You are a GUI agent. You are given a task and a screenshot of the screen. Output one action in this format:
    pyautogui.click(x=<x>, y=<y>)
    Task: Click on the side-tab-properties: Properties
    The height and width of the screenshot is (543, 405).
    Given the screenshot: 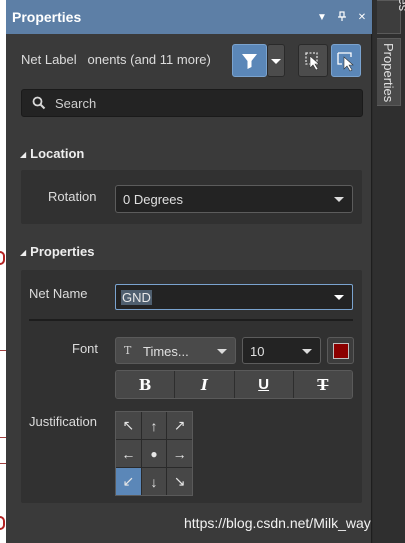 What is the action you would take?
    pyautogui.click(x=389, y=72)
    